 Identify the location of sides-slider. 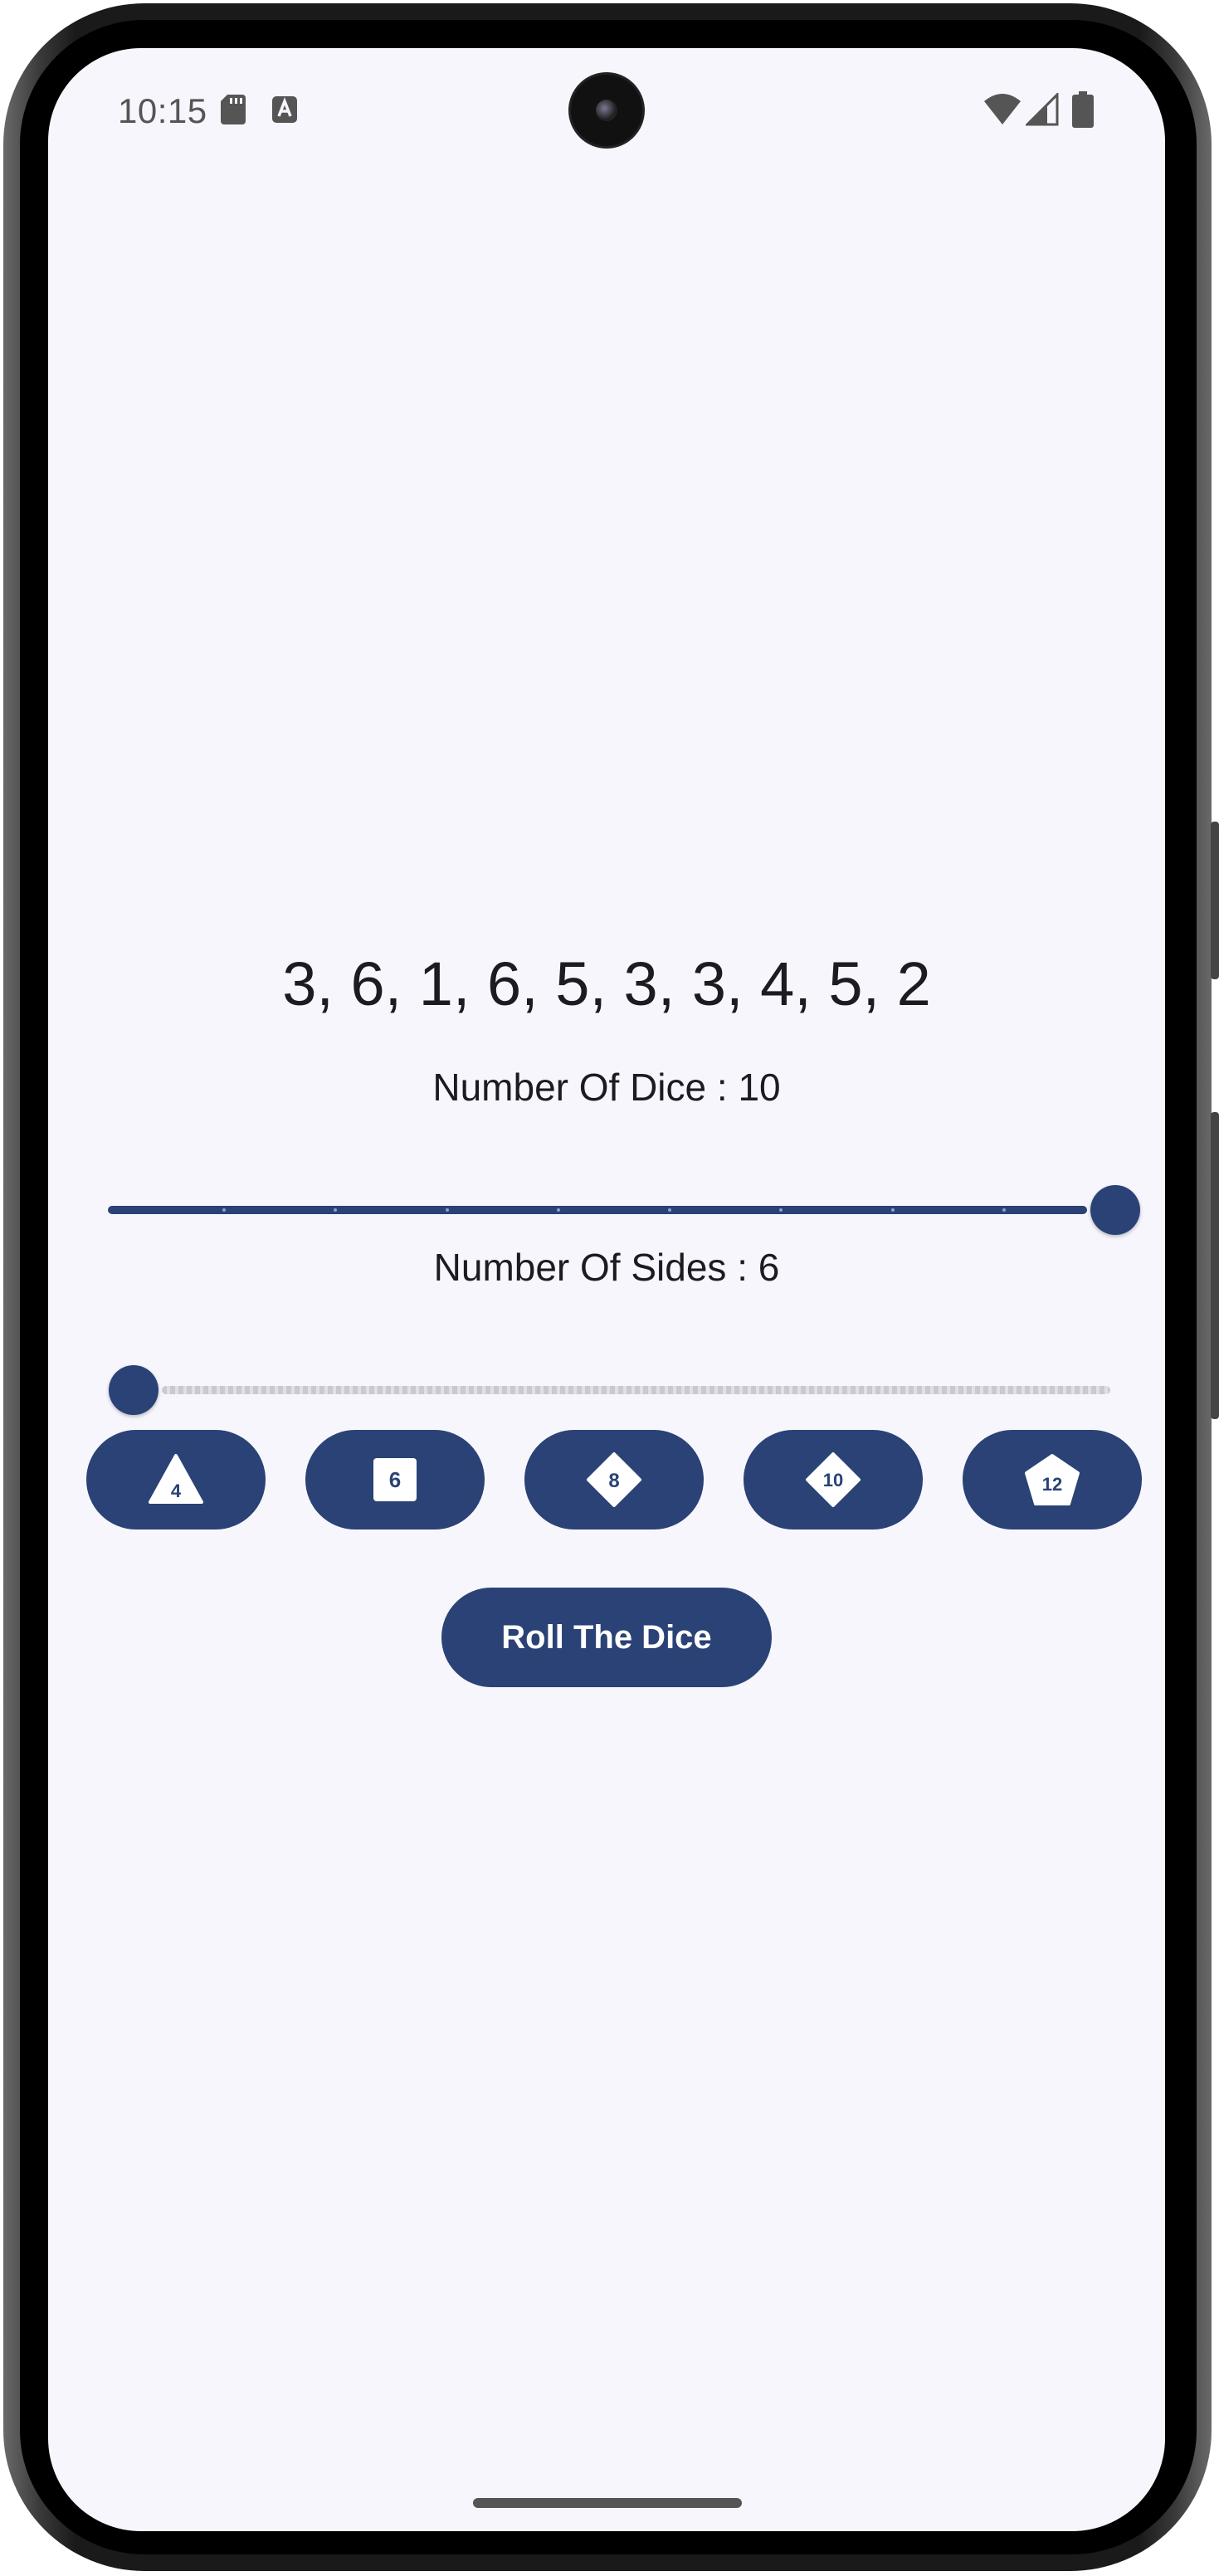
(614, 1390).